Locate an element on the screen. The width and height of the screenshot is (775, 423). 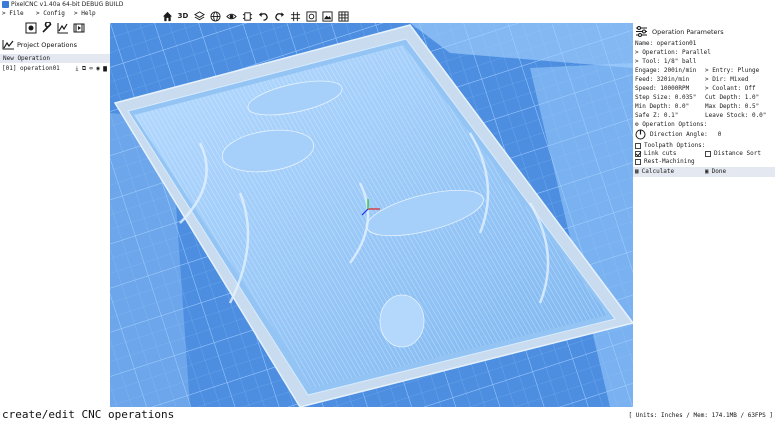
menu-bar: > File > Config > Help is located at coordinates (55, 14).